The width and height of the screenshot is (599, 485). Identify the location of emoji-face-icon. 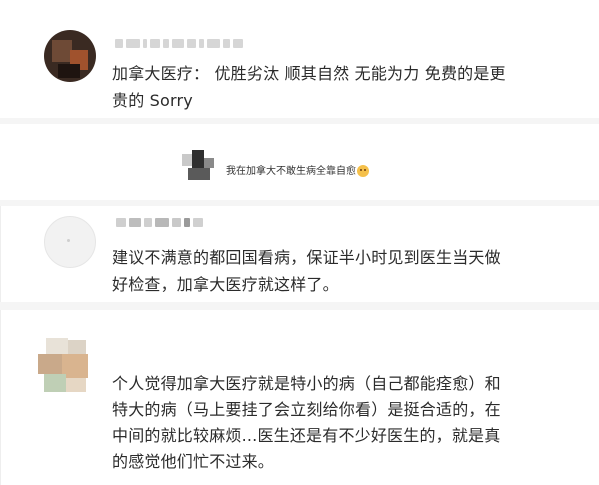
(363, 171).